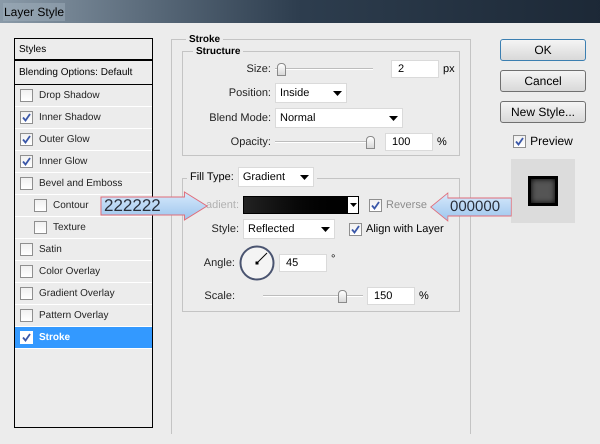 This screenshot has height=444, width=600. I want to click on field-label: Opacity:, so click(250, 142).